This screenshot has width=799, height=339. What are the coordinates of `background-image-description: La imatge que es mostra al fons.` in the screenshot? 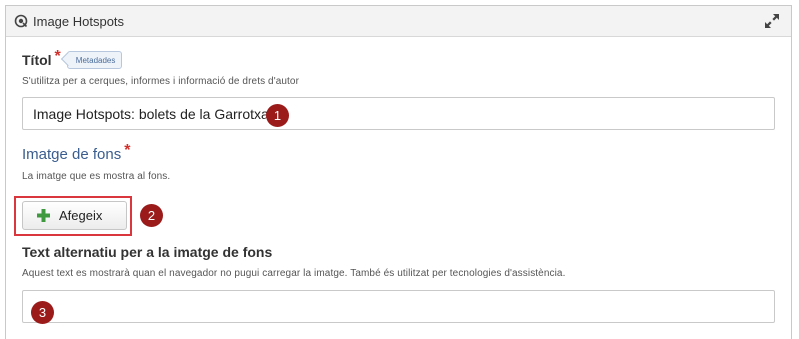 It's located at (96, 176).